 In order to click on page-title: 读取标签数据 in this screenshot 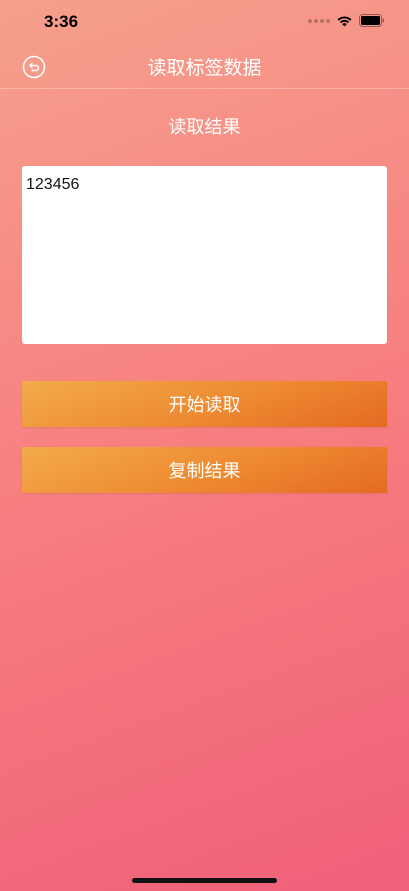, I will do `click(204, 68)`.